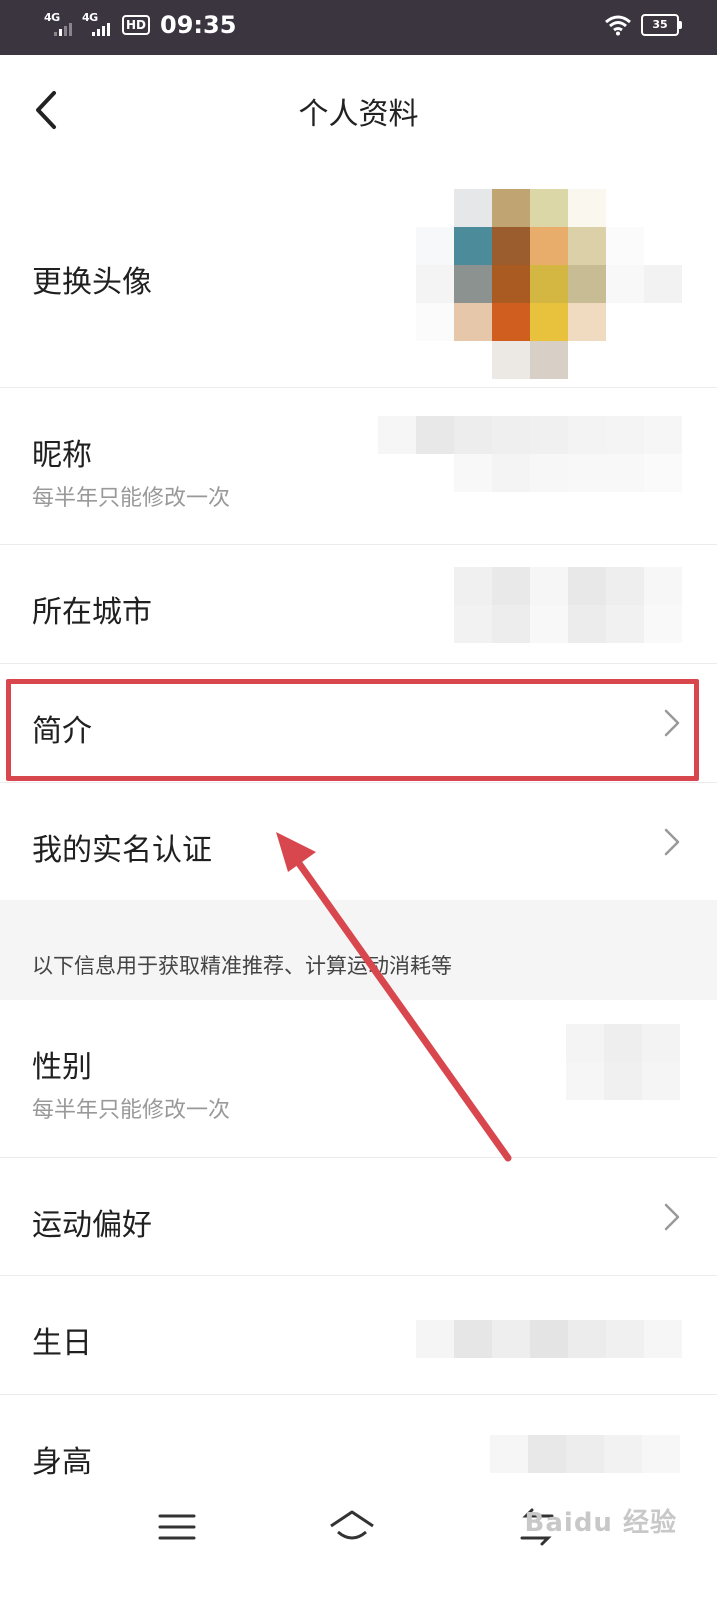 The image size is (717, 1600). I want to click on row-label: 性别, so click(62, 1067).